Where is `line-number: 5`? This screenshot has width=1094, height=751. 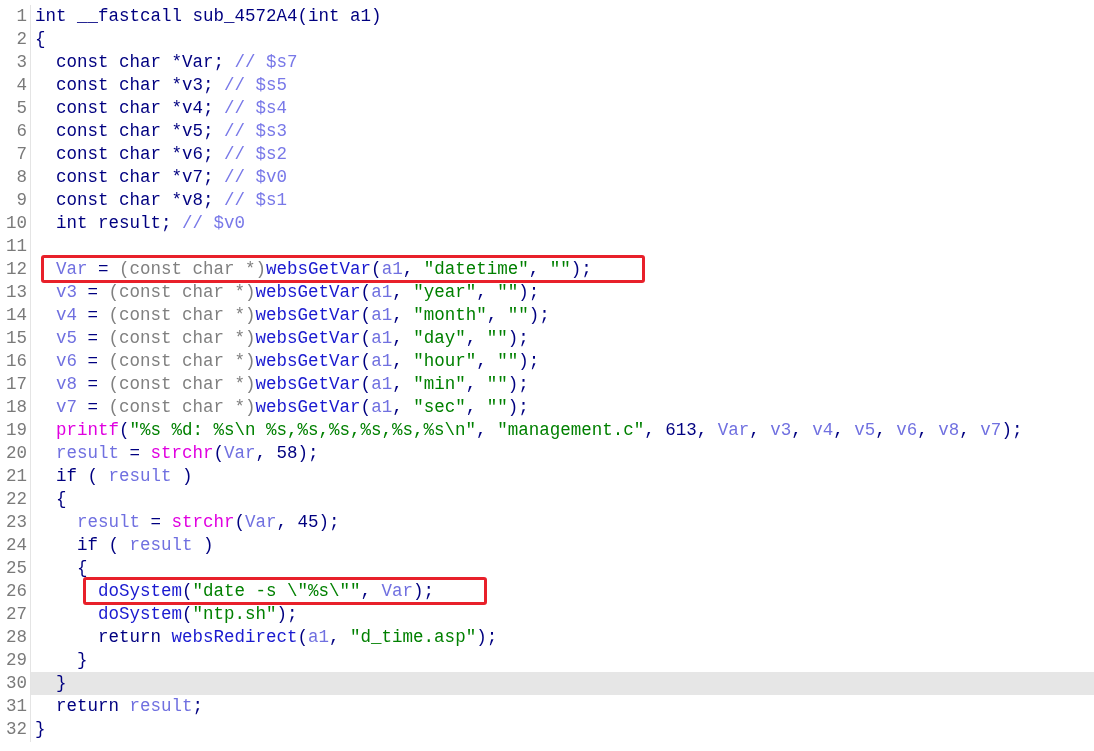
line-number: 5 is located at coordinates (15, 109).